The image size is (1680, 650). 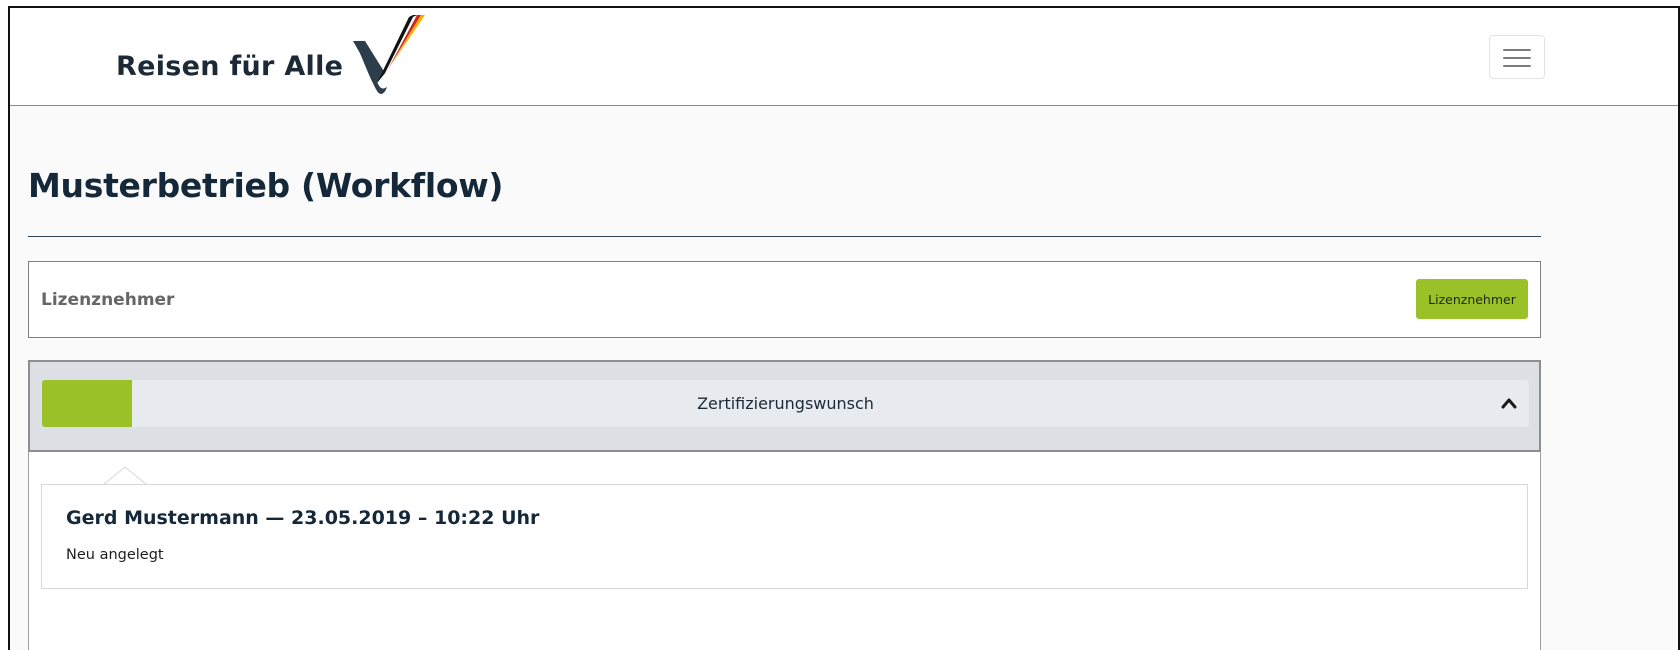 I want to click on brand-name: Reisen für Alle, so click(x=230, y=66).